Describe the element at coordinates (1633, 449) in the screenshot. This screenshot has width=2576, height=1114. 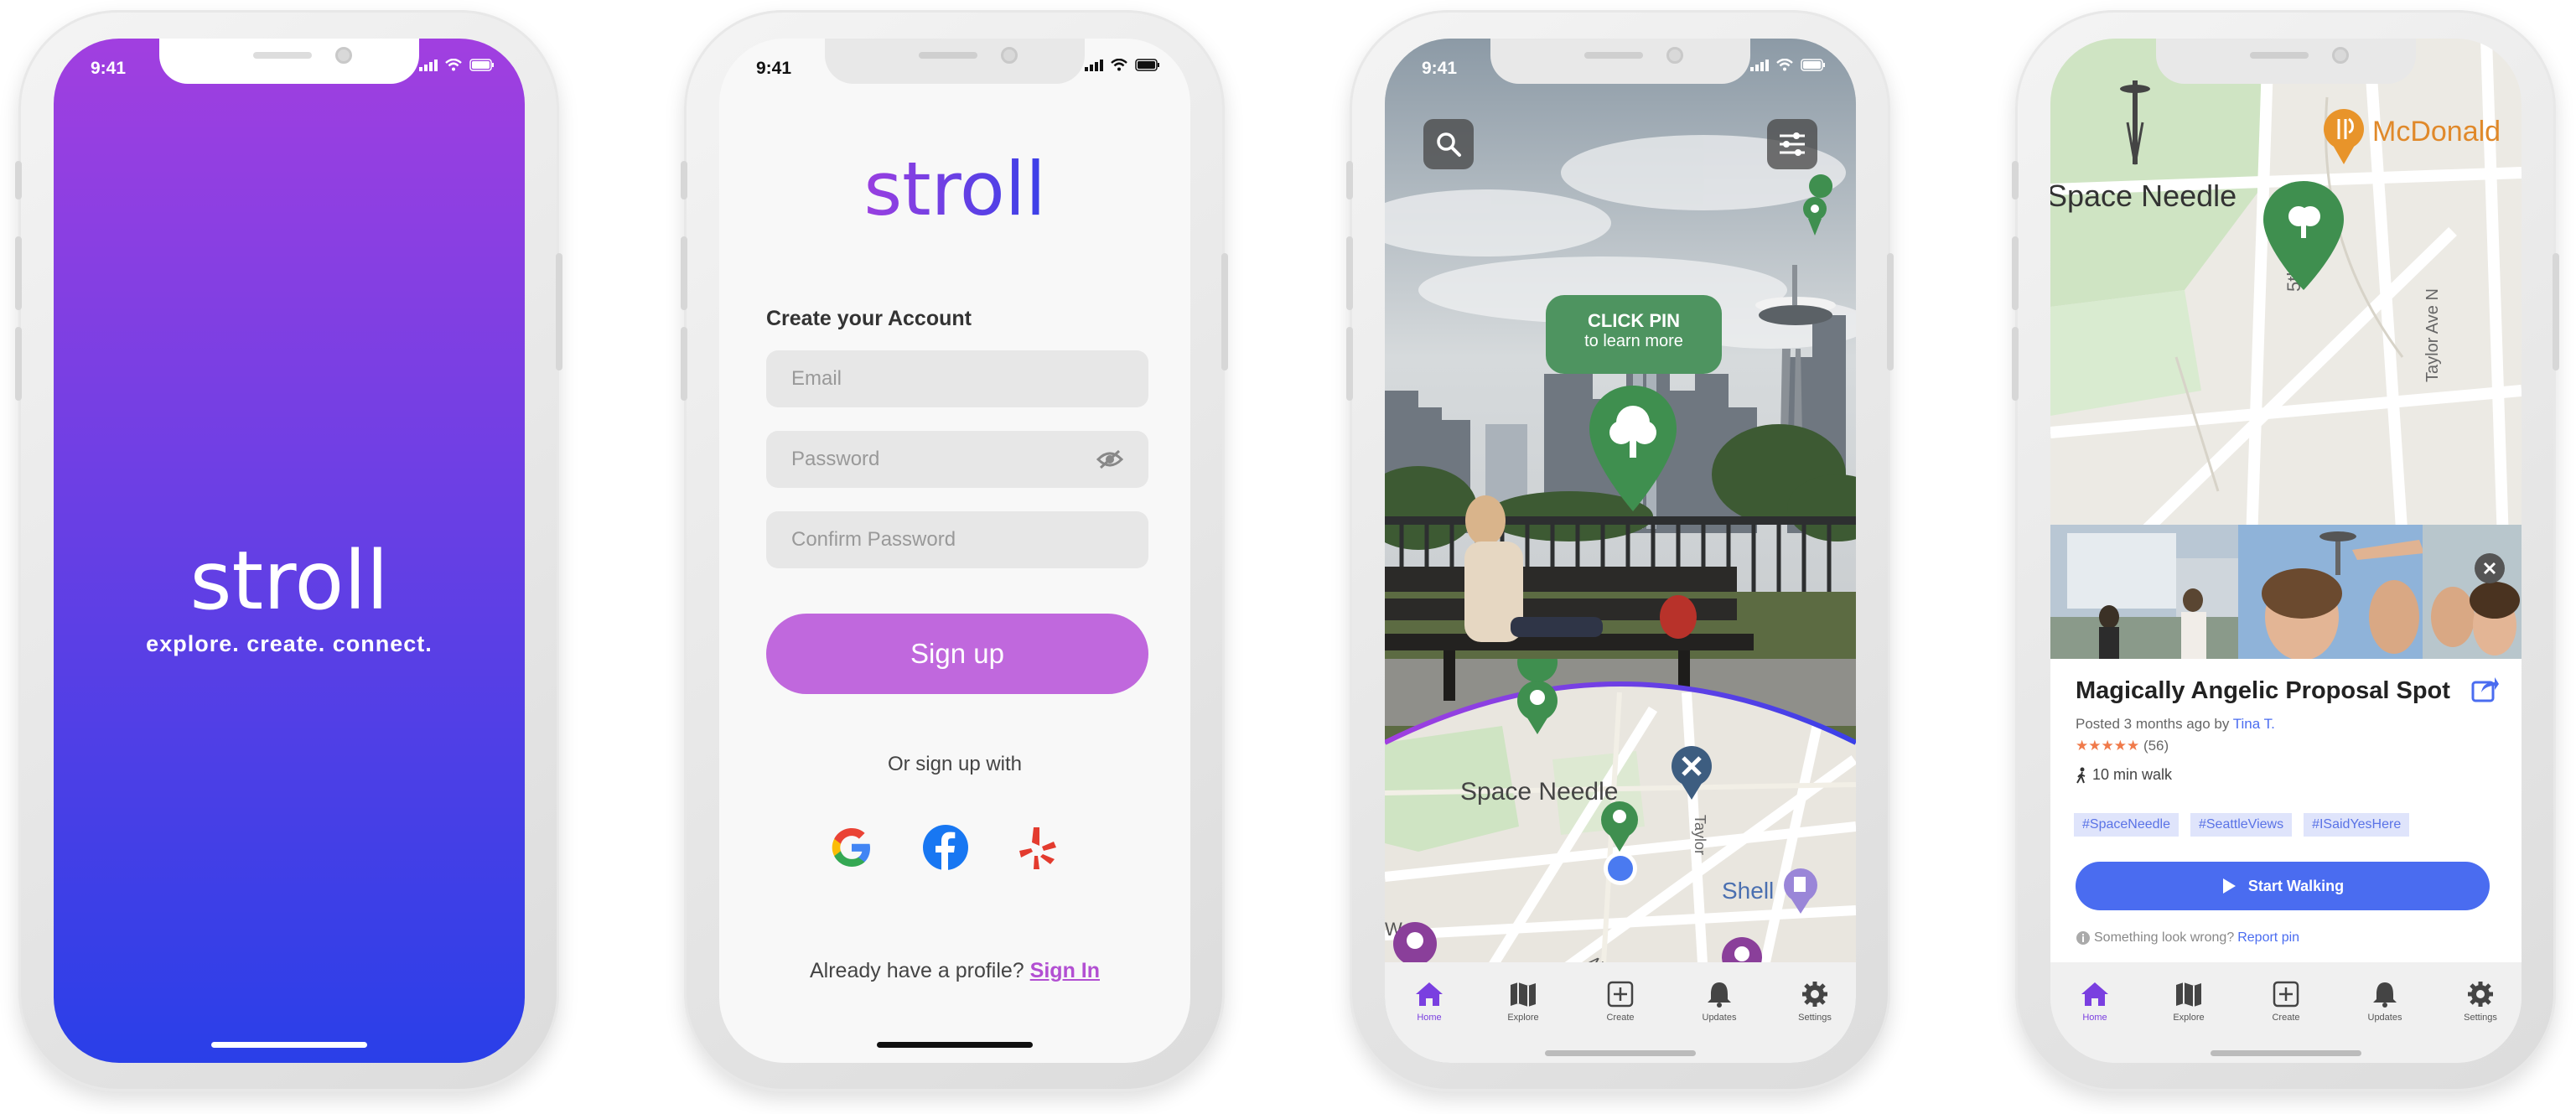
I see `ar-location-pin` at that location.